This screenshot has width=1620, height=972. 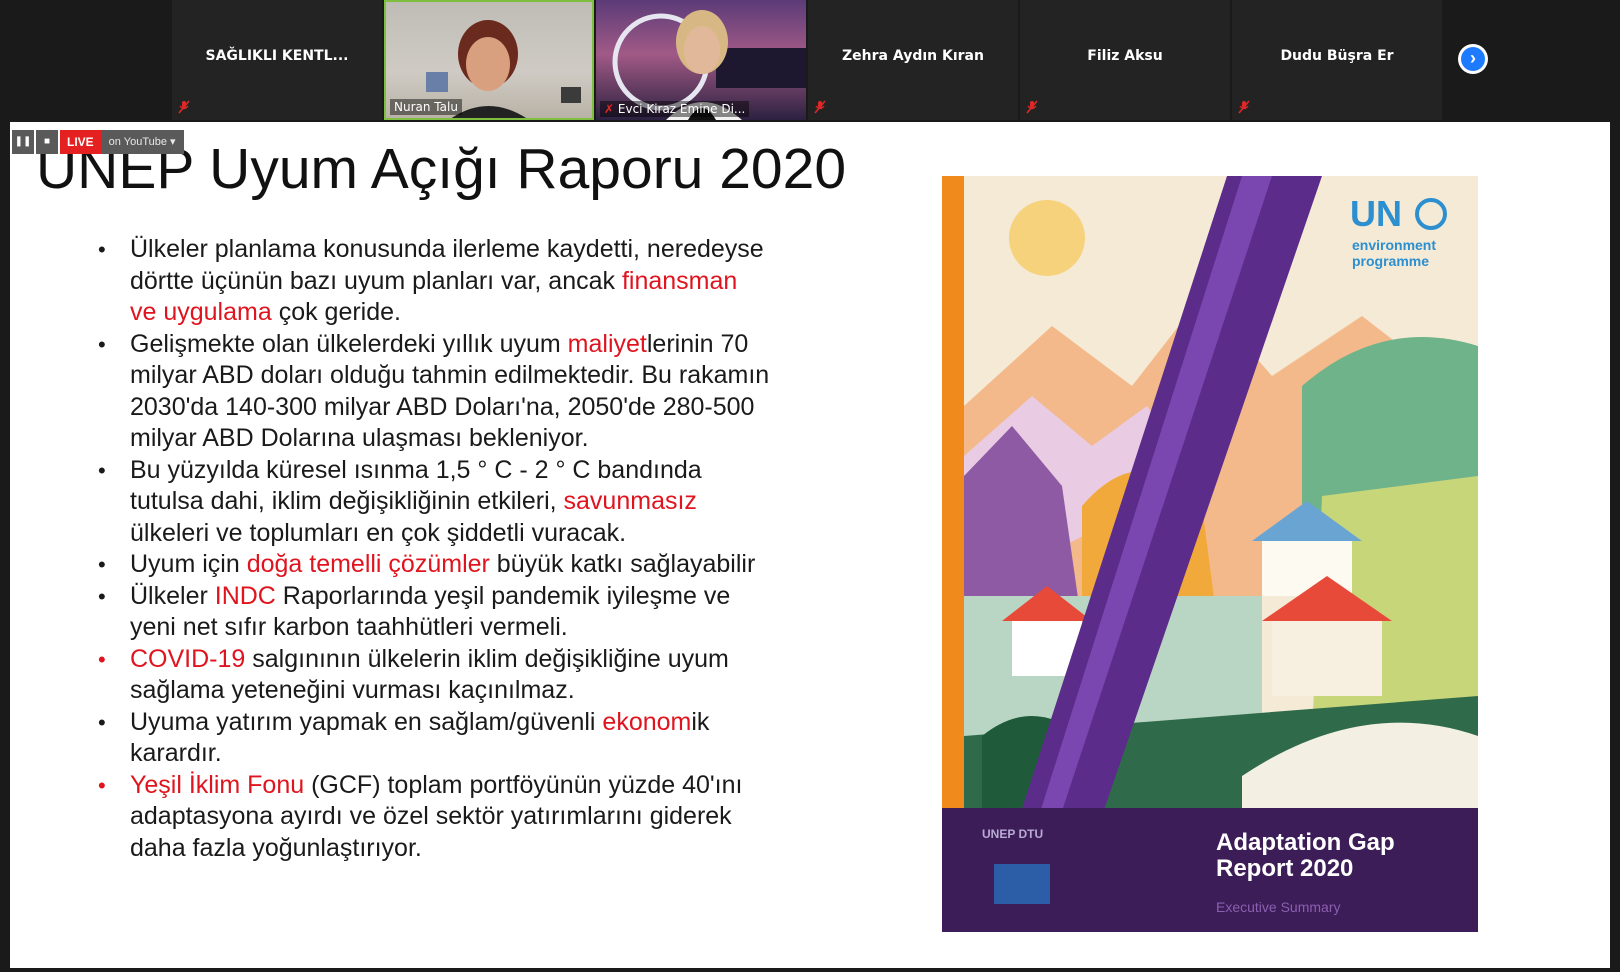 What do you see at coordinates (1012, 834) in the screenshot?
I see `partner-logo-text: UNEP DTU` at bounding box center [1012, 834].